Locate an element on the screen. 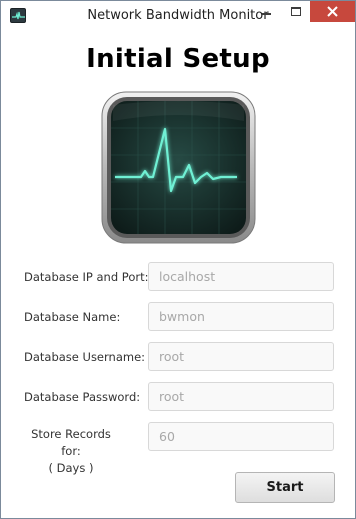 The height and width of the screenshot is (519, 356). db-username-field: root is located at coordinates (241, 356).